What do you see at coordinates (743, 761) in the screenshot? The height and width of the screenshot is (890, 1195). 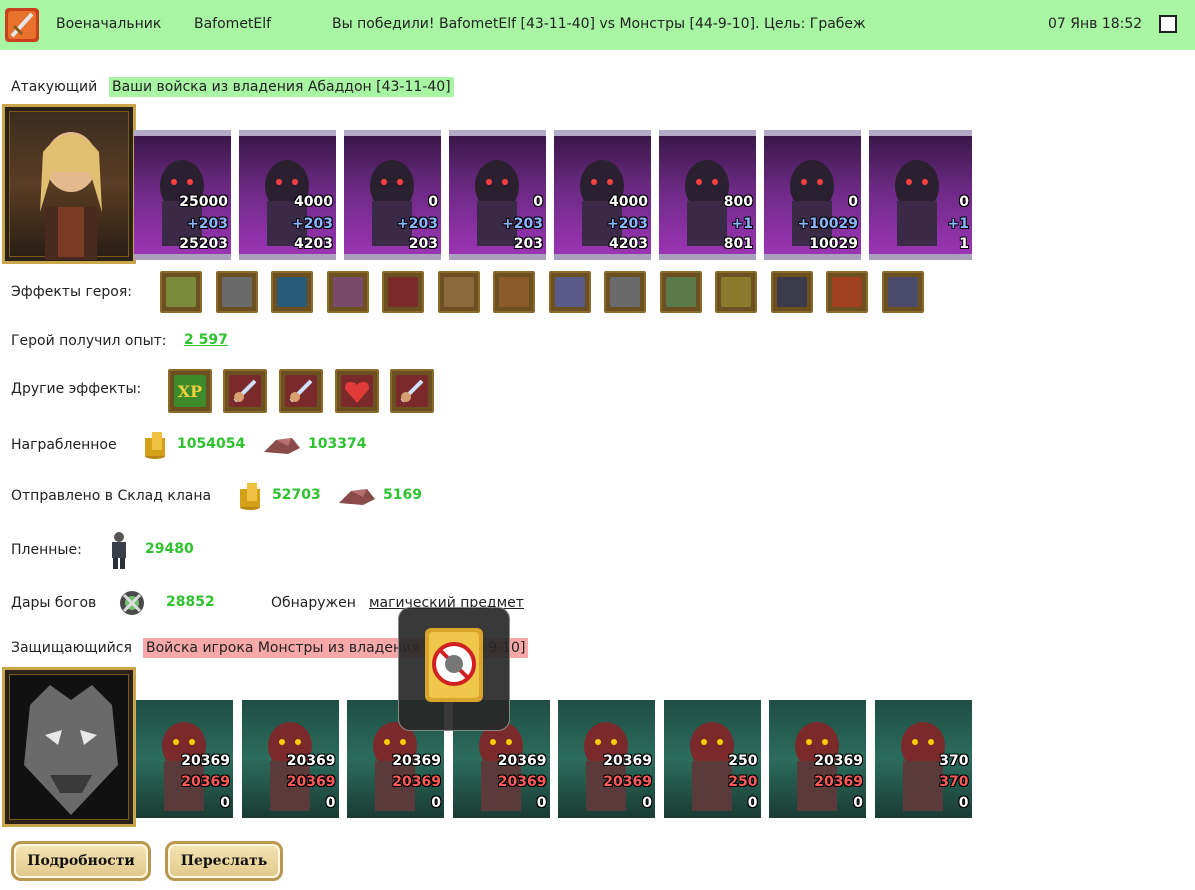 I see `unit-count-before: 250` at bounding box center [743, 761].